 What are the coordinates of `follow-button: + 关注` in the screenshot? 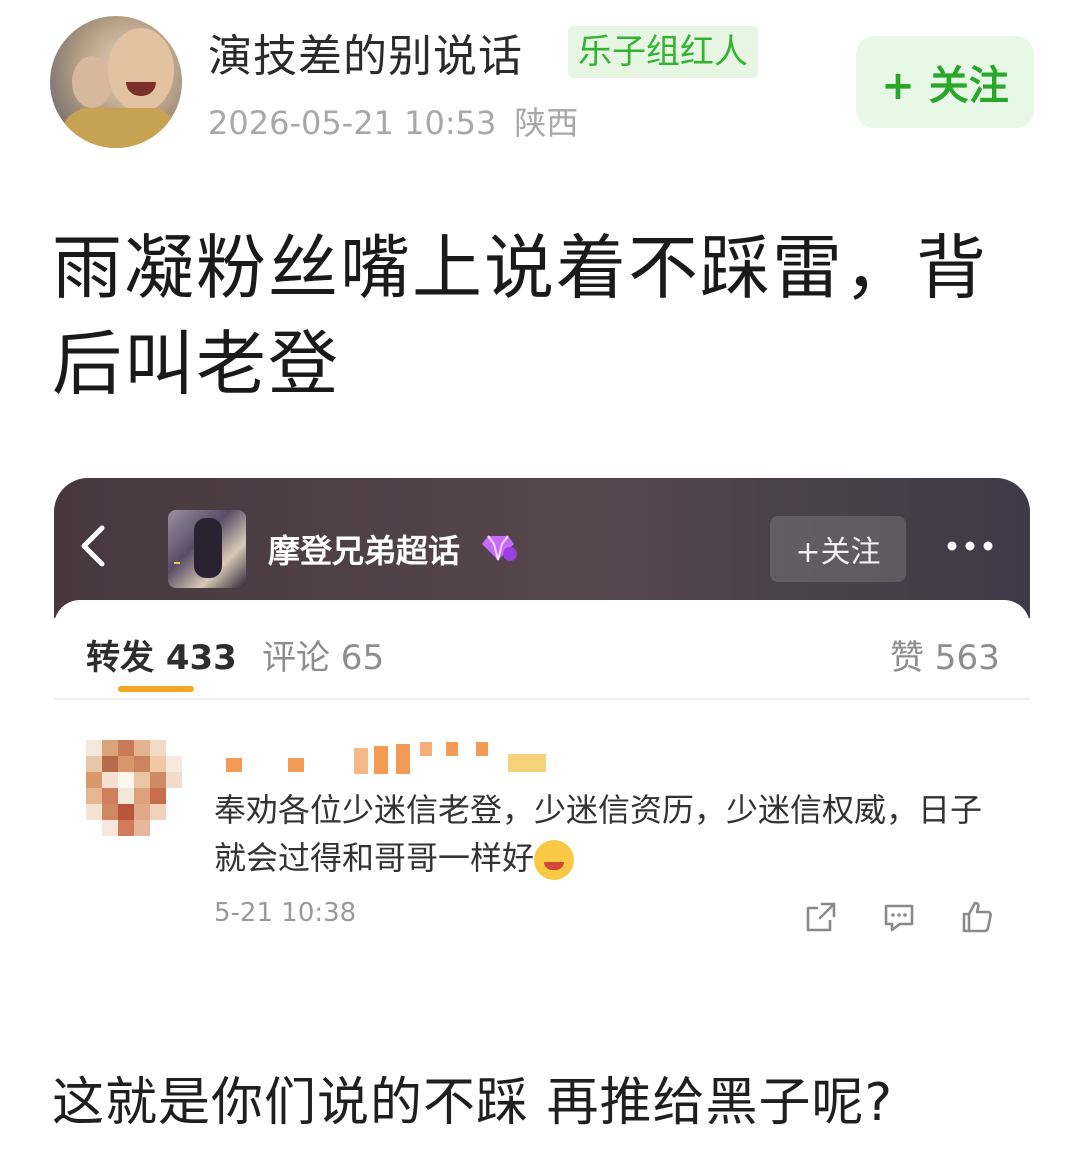 It's located at (945, 82).